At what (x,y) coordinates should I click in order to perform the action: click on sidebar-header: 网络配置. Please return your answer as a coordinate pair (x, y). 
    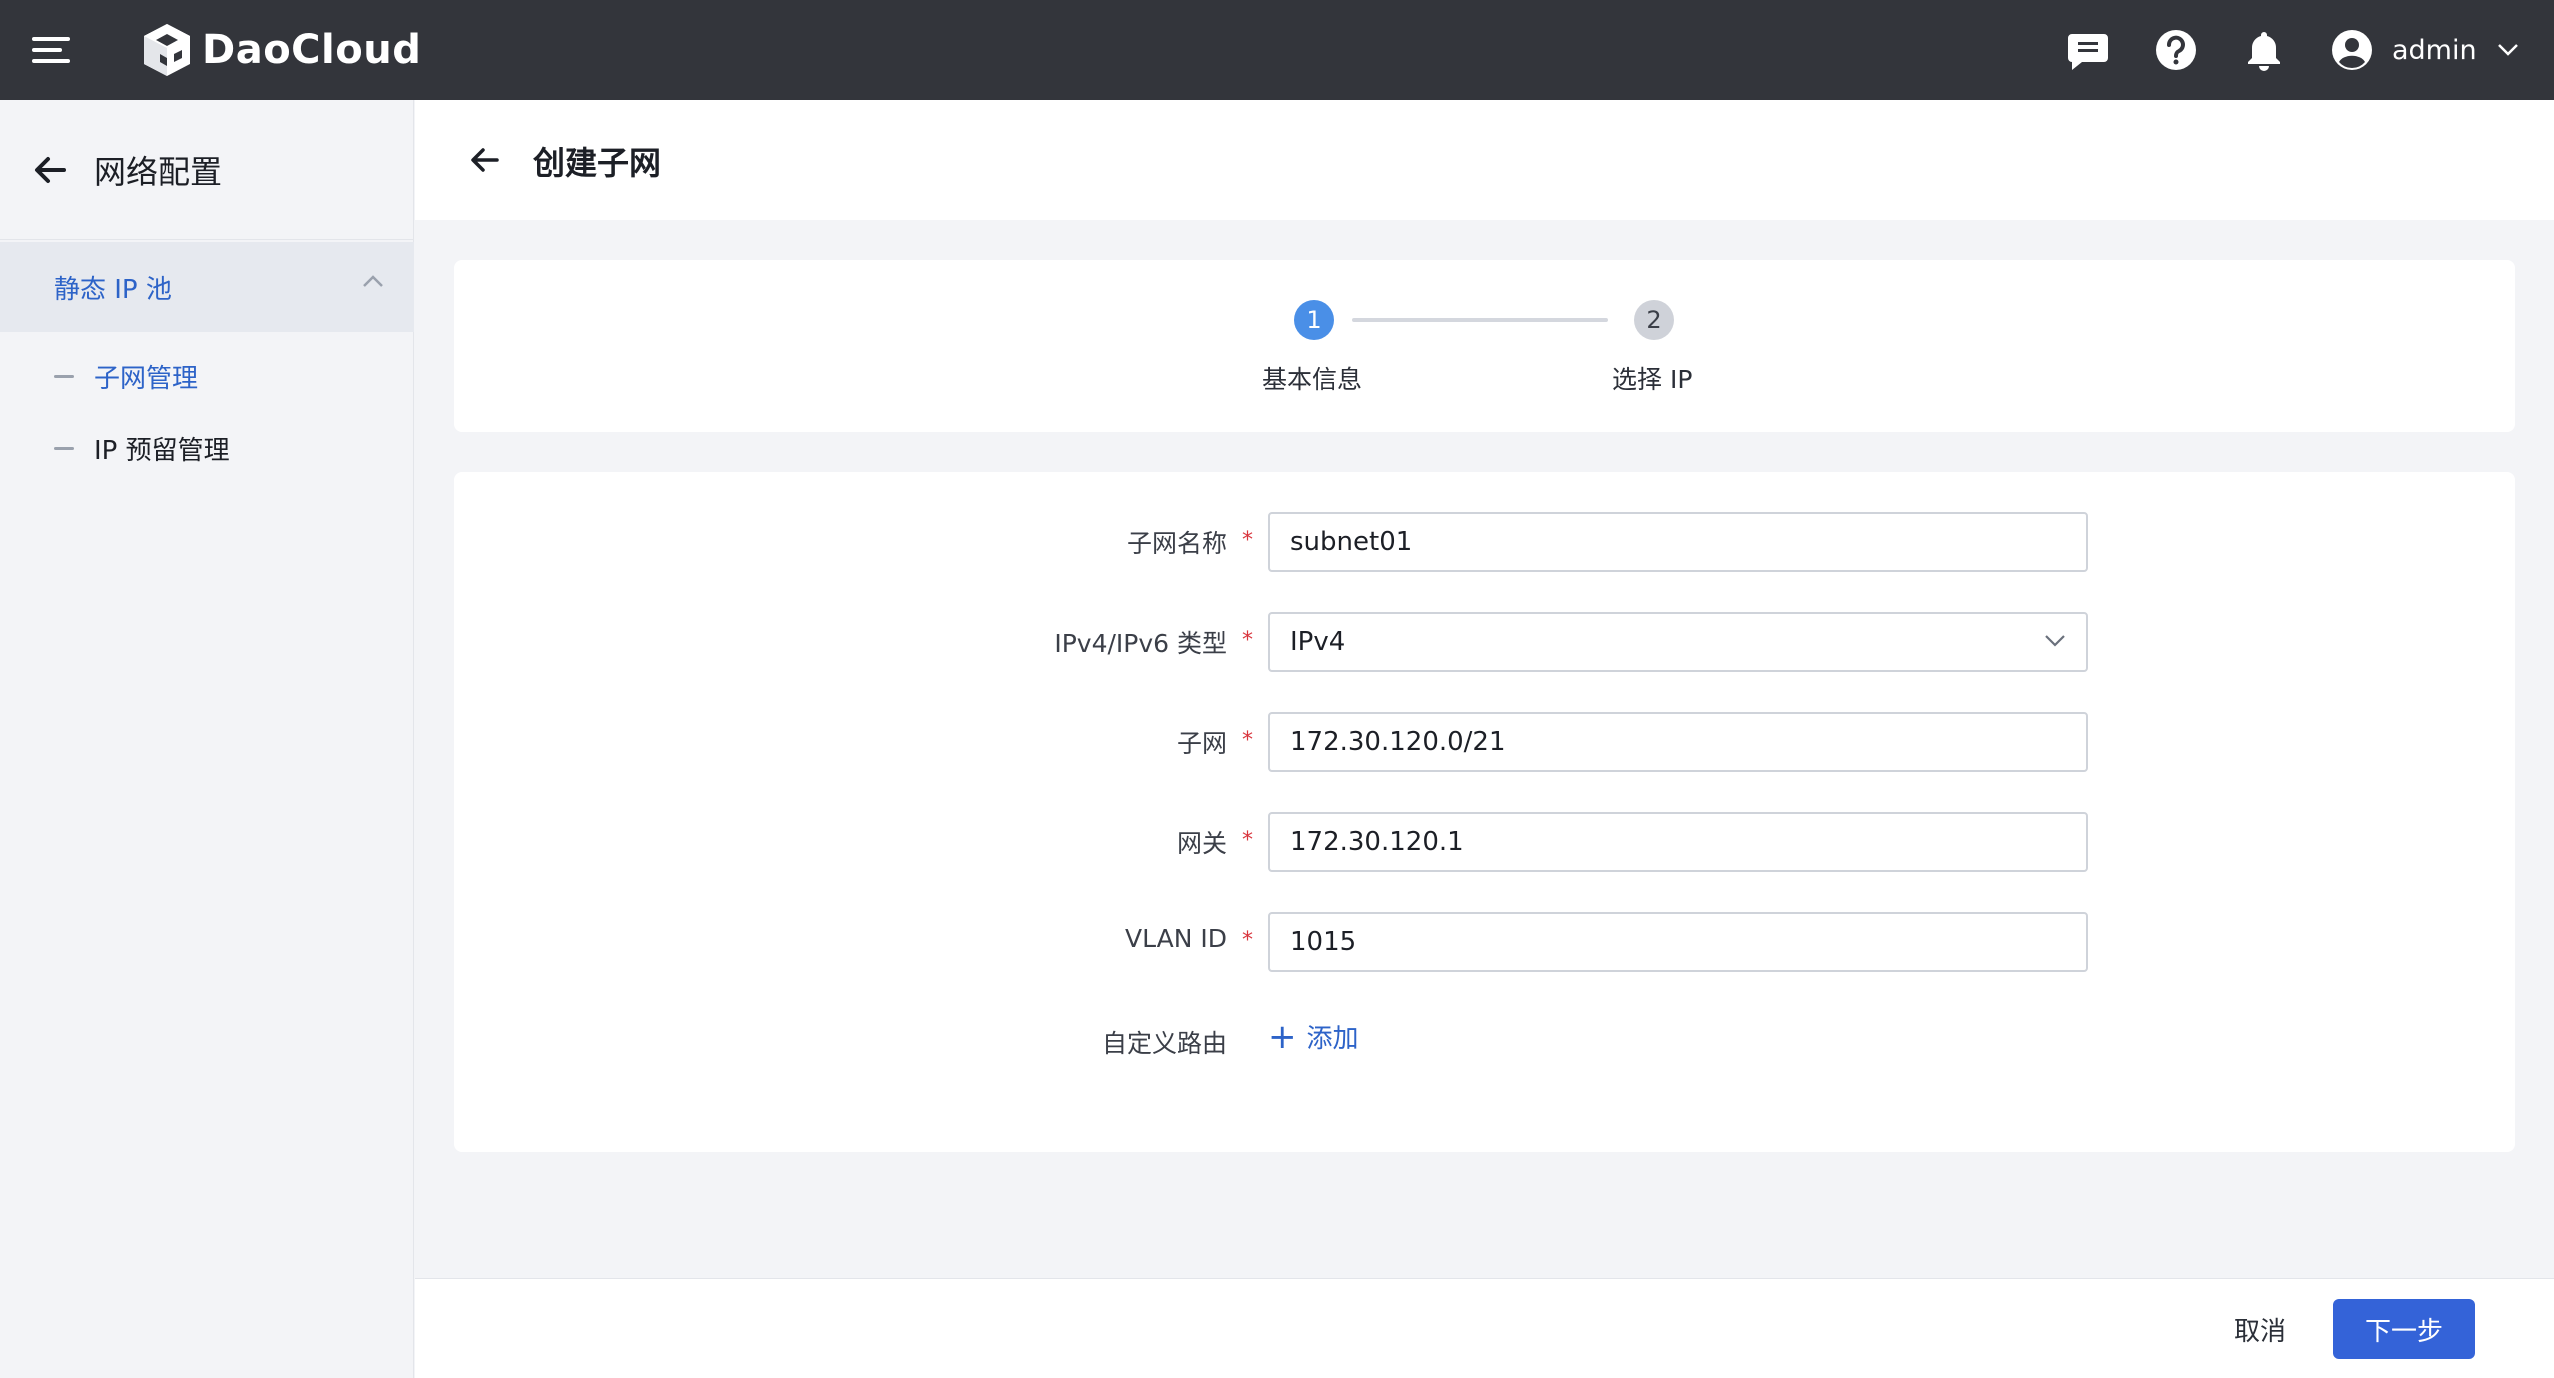
    Looking at the image, I should click on (206, 170).